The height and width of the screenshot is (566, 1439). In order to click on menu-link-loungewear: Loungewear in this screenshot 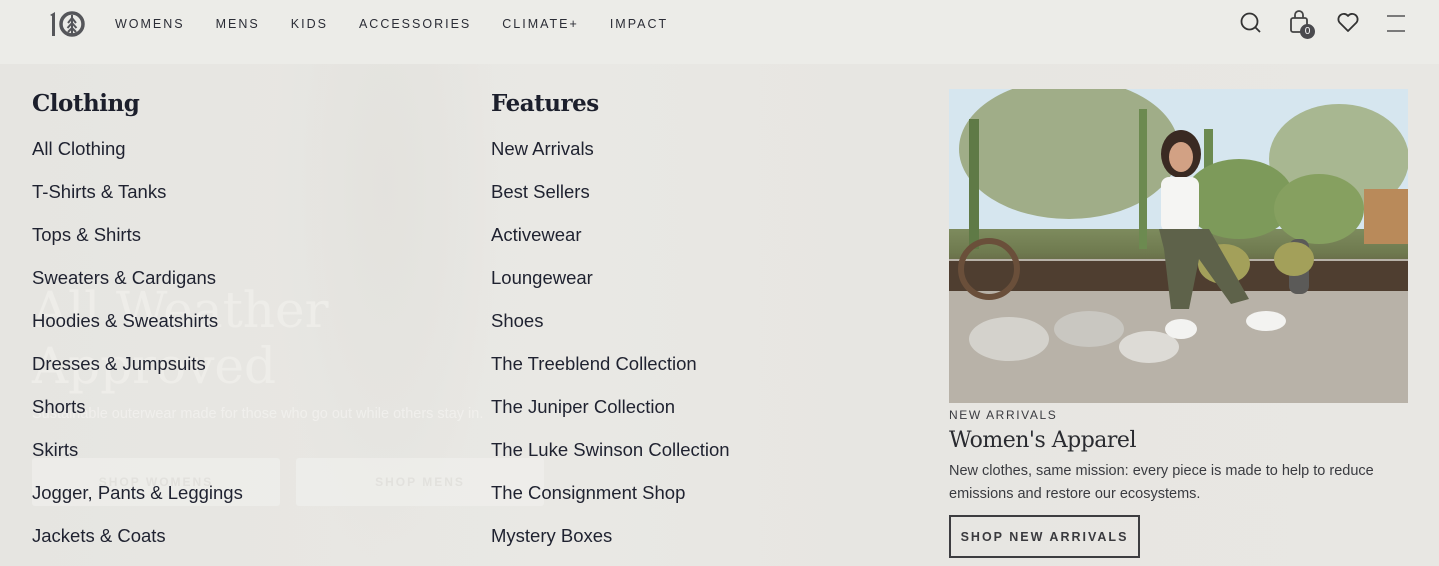, I will do `click(610, 287)`.